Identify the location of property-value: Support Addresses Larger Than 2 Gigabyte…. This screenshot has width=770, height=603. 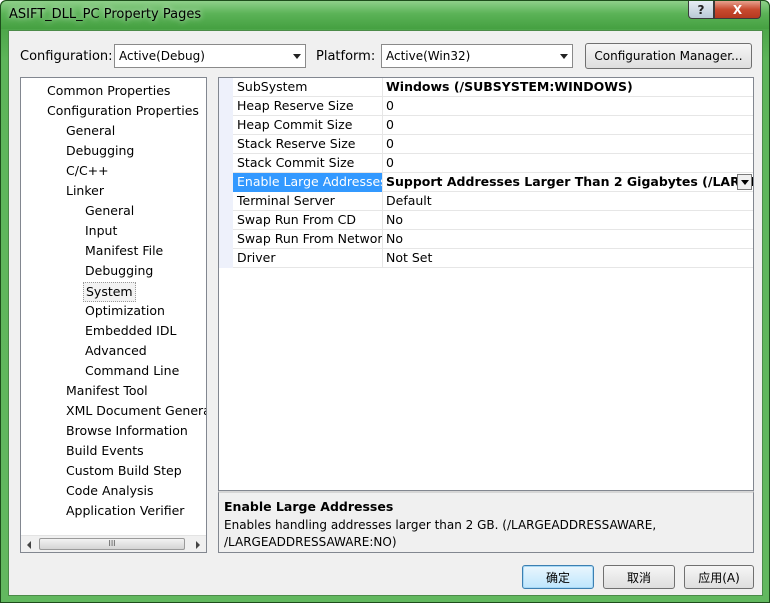
(568, 182).